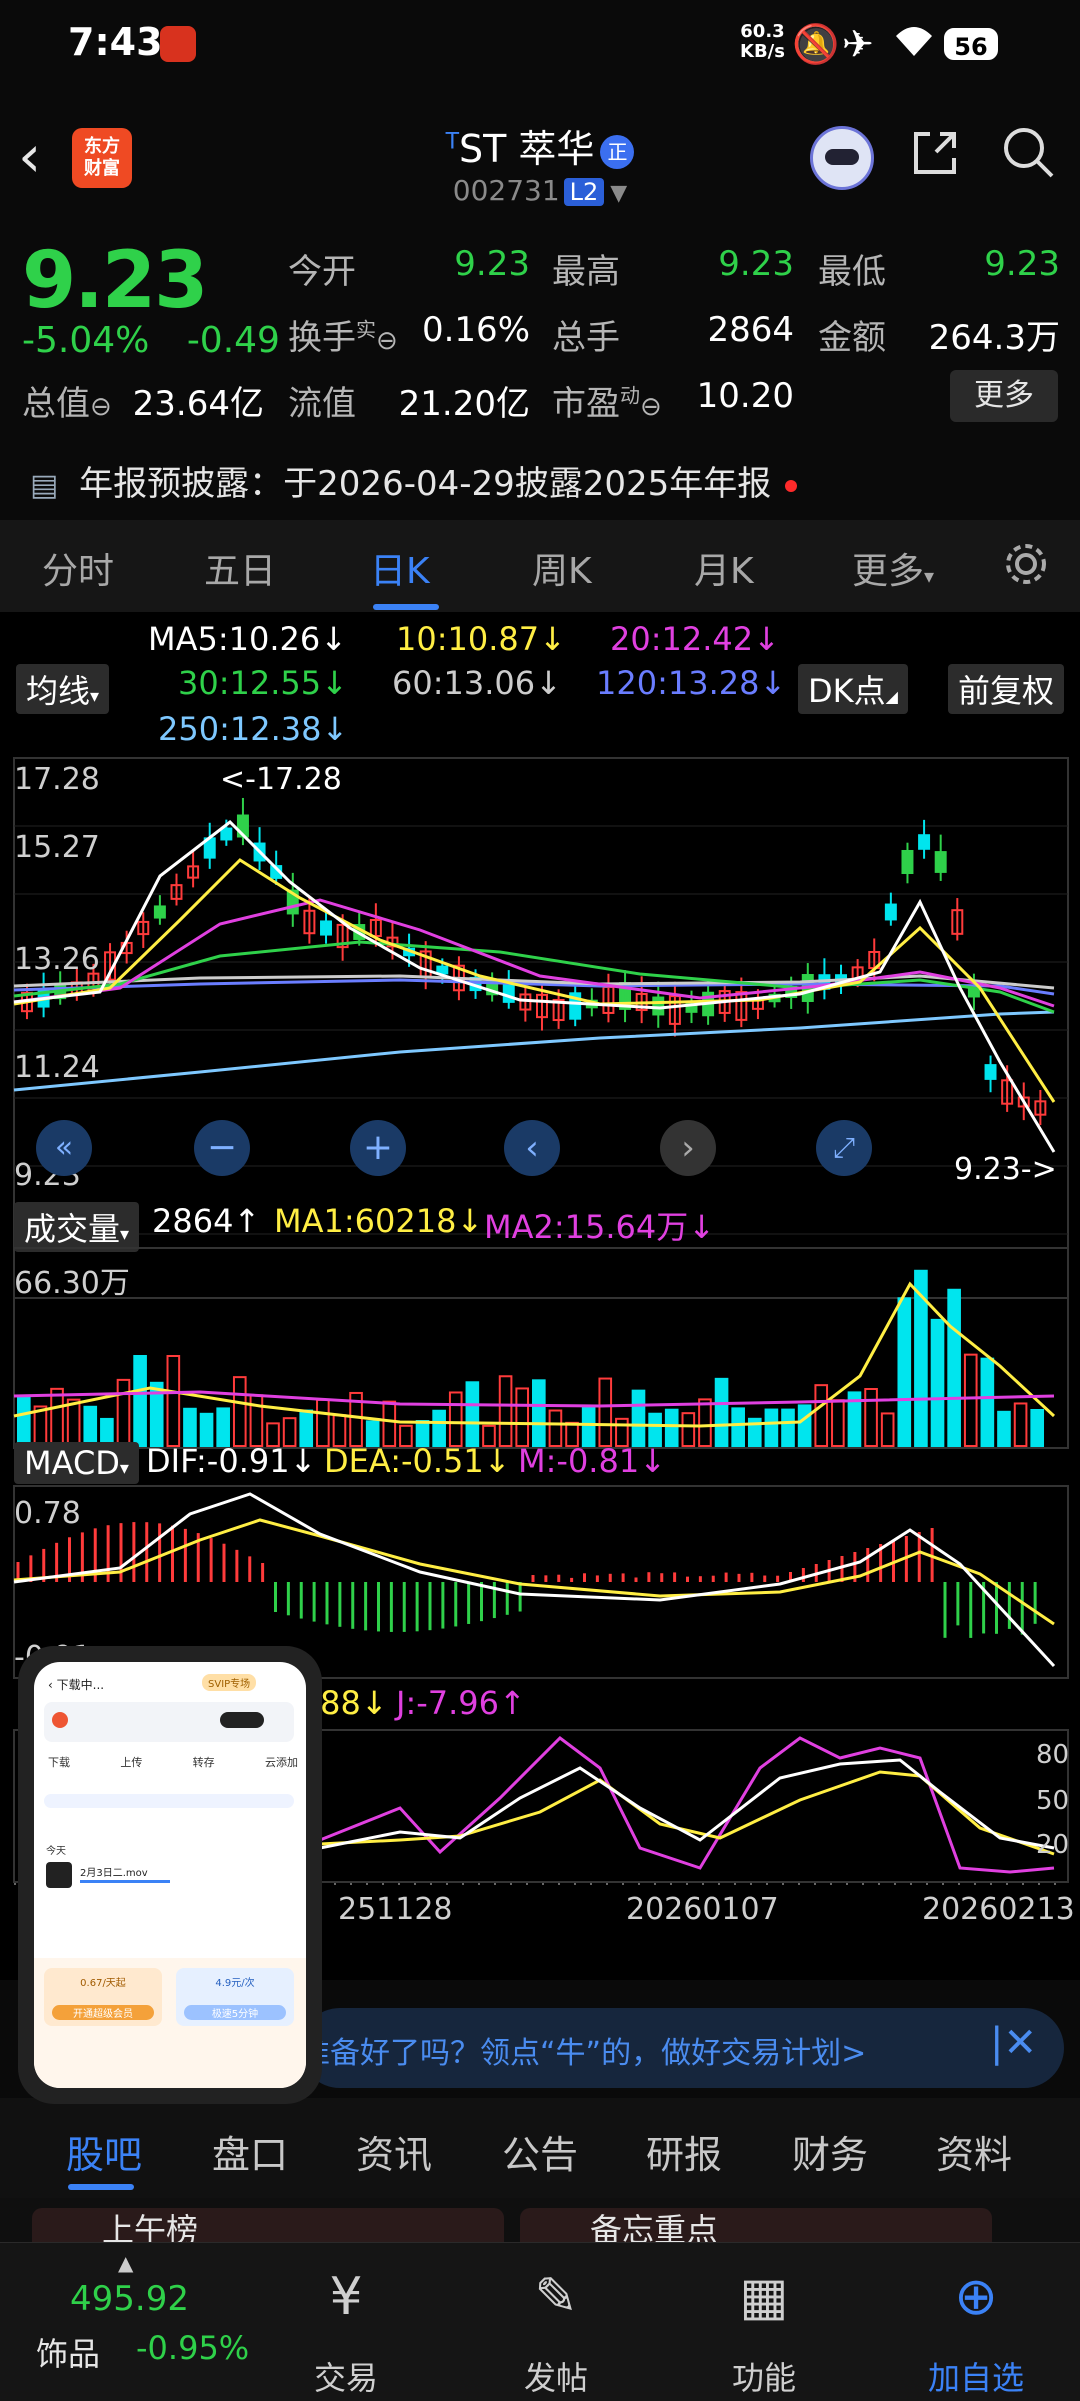 The width and height of the screenshot is (1080, 2401). What do you see at coordinates (29, 156) in the screenshot?
I see `back-icon: ‹` at bounding box center [29, 156].